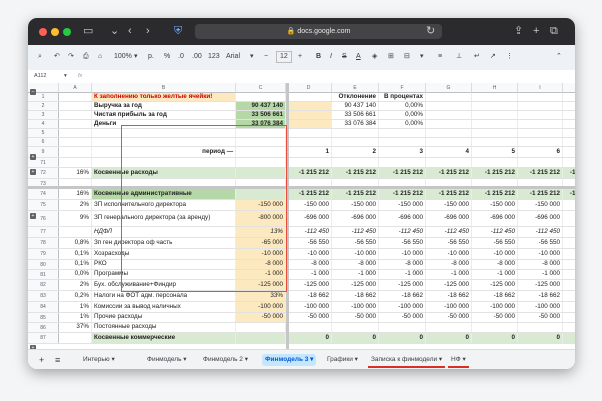 The image size is (602, 401). I want to click on cell-j87: 0, so click(569, 338).